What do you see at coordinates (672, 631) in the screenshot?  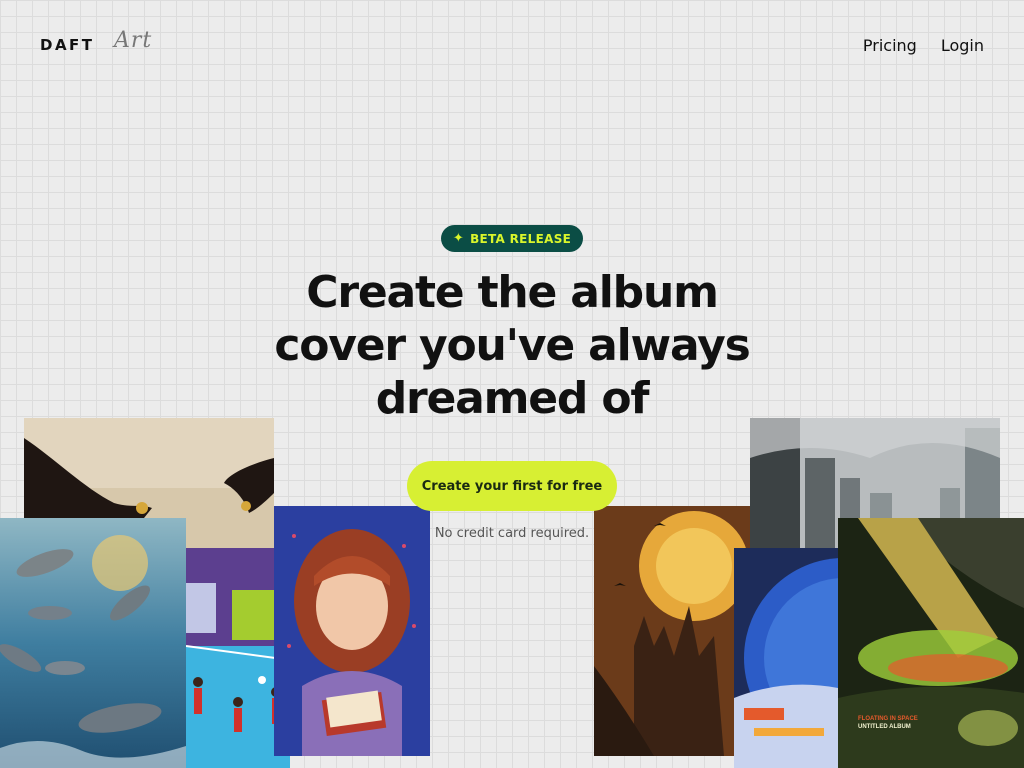 I see `artwork-castle-moon` at bounding box center [672, 631].